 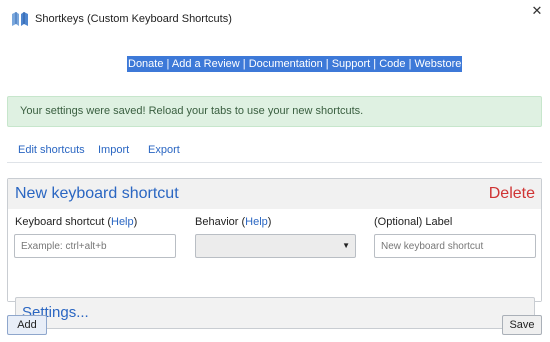 I want to click on close-icon: ✕, so click(x=537, y=11).